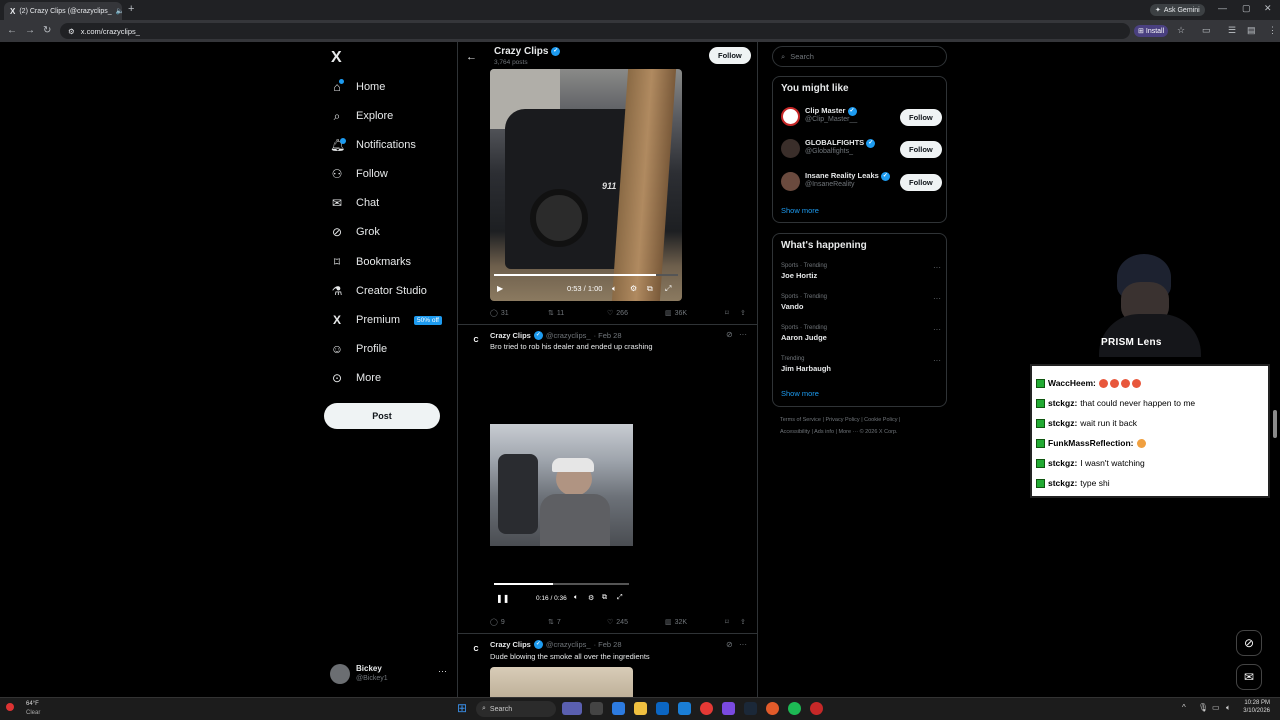  Describe the element at coordinates (1249, 677) in the screenshot. I see `messages-floating-icon: ✉` at that location.